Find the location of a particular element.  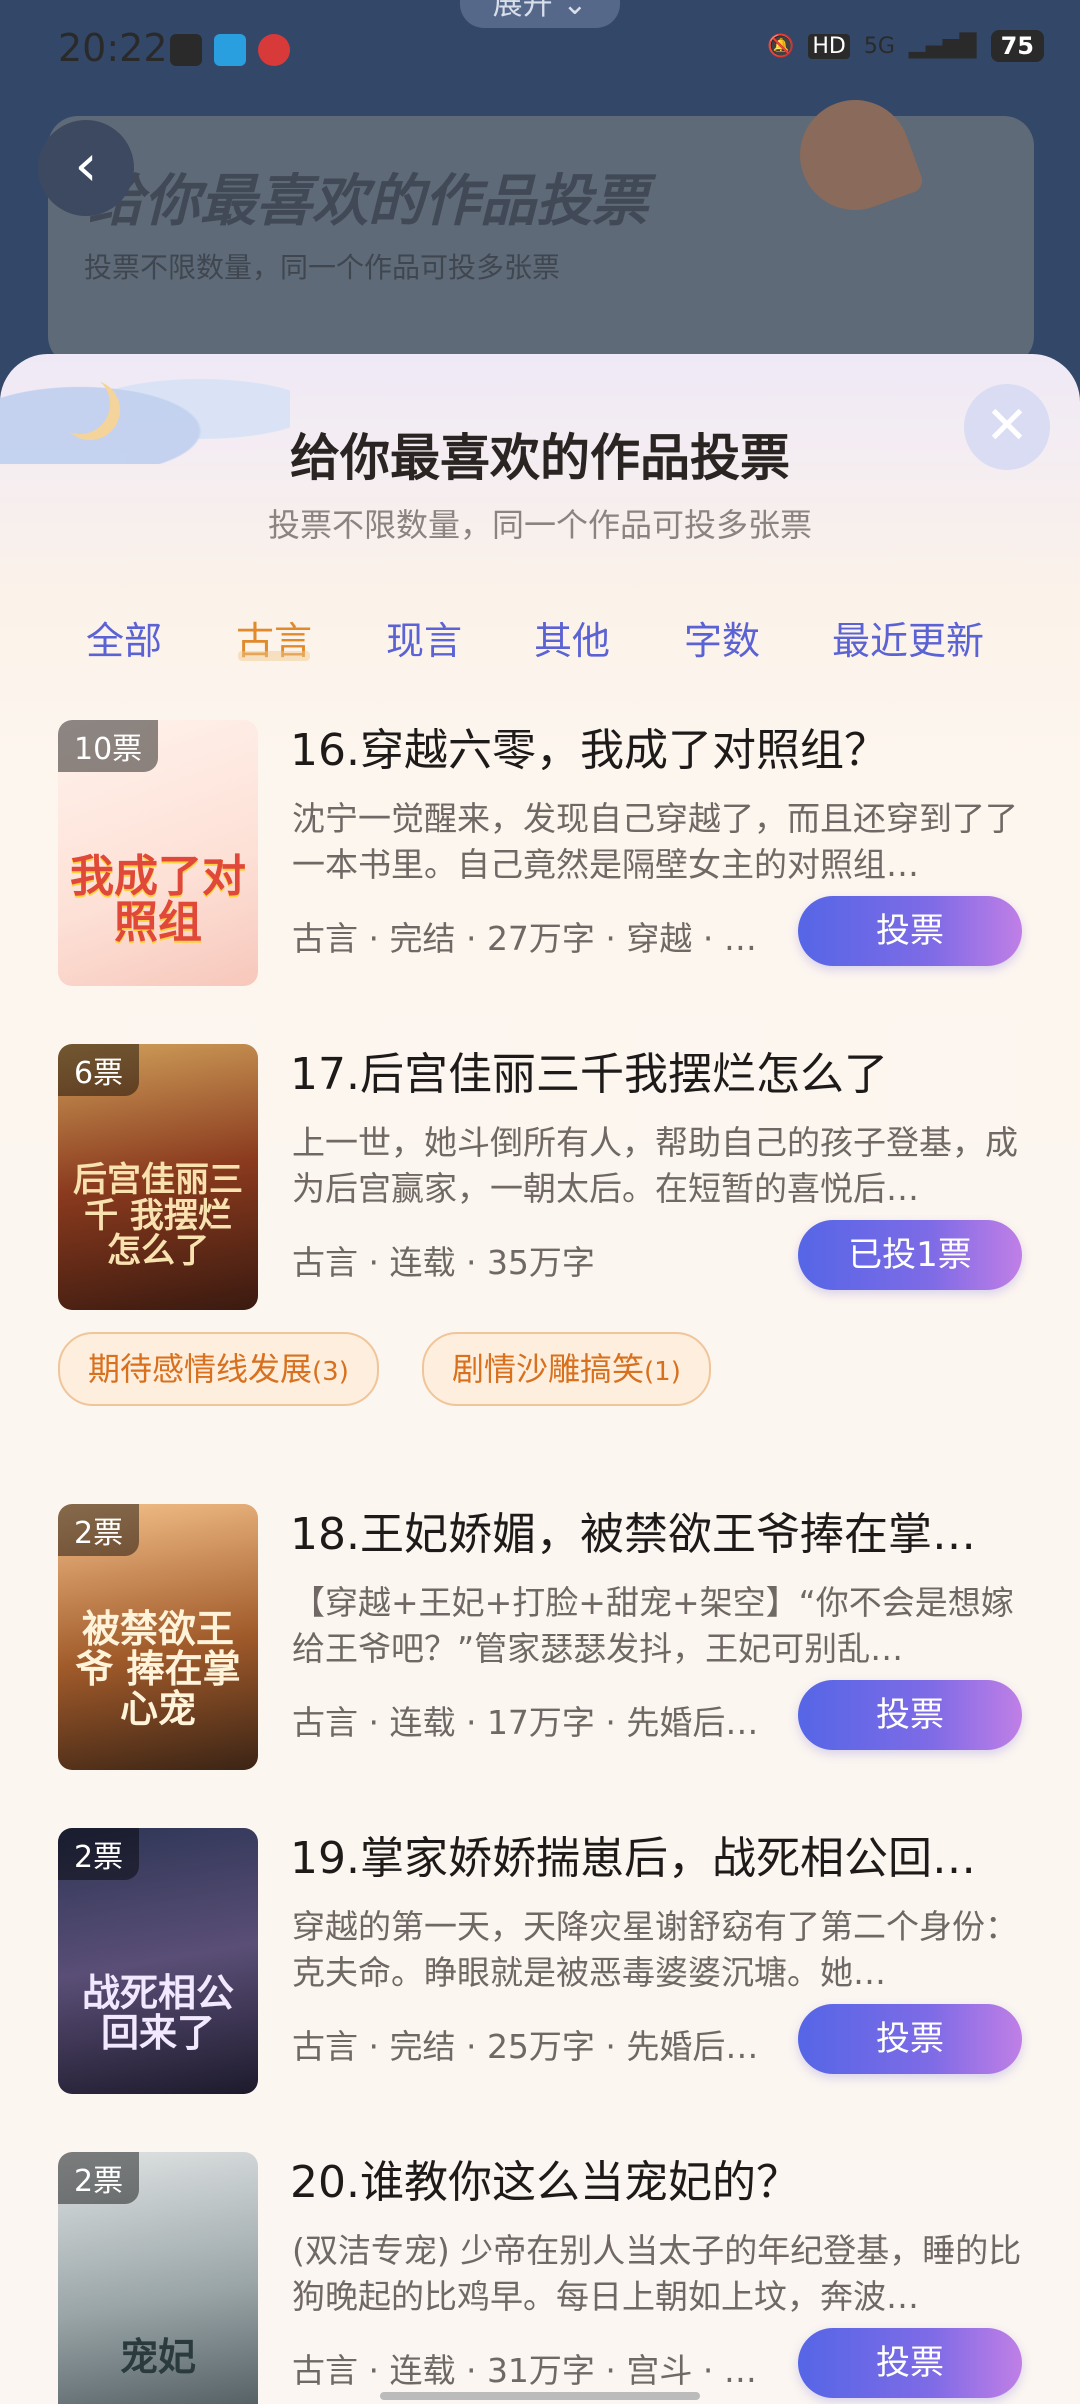

app-notification-icon is located at coordinates (274, 50).